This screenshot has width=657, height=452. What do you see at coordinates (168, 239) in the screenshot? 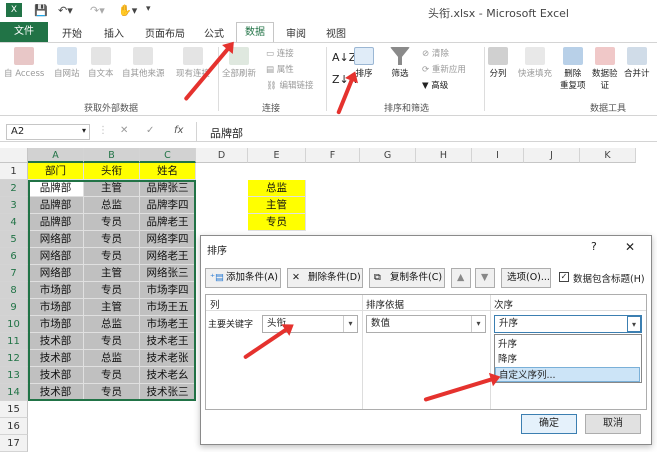
I see `data-cell: 网络李四` at bounding box center [168, 239].